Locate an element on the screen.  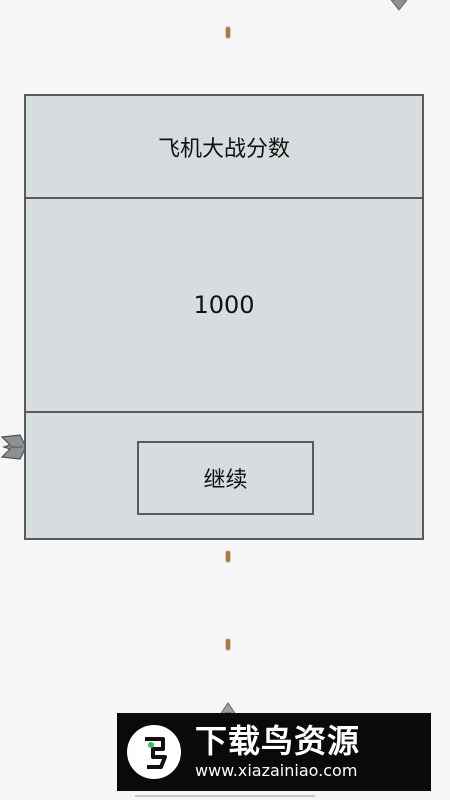
watermark-banner: 下载鸟资源 www.xiazainiao.com is located at coordinates (274, 752).